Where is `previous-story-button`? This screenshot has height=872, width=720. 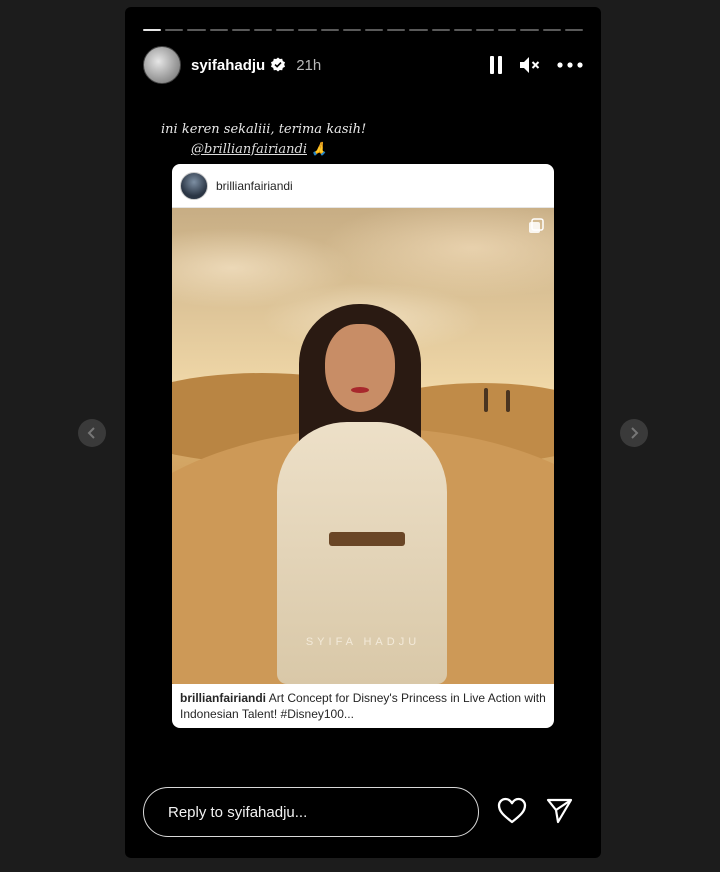 previous-story-button is located at coordinates (92, 433).